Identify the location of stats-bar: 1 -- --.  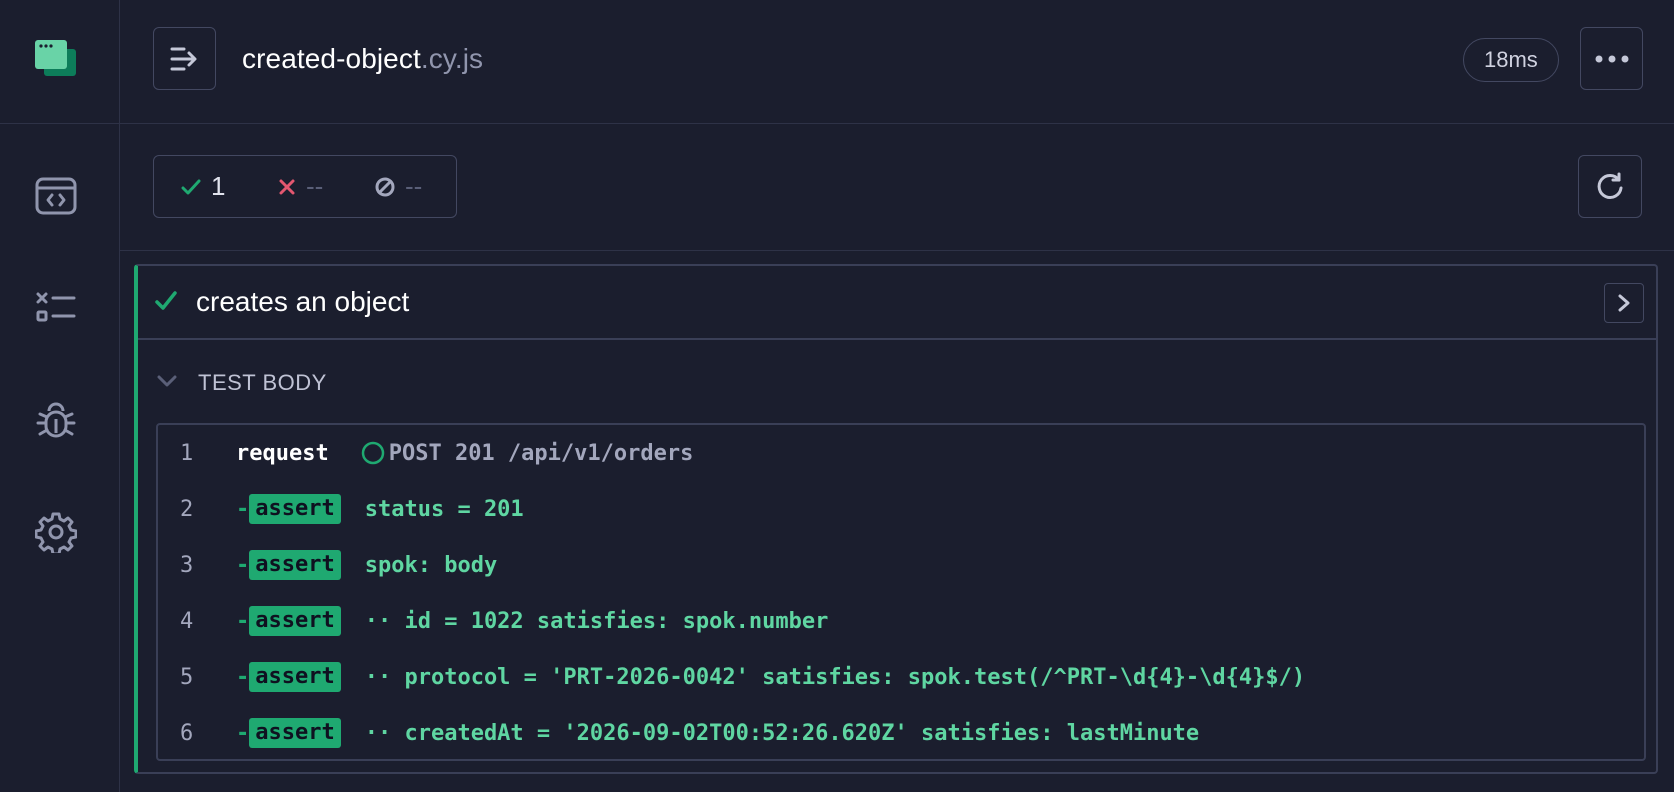
(897, 187).